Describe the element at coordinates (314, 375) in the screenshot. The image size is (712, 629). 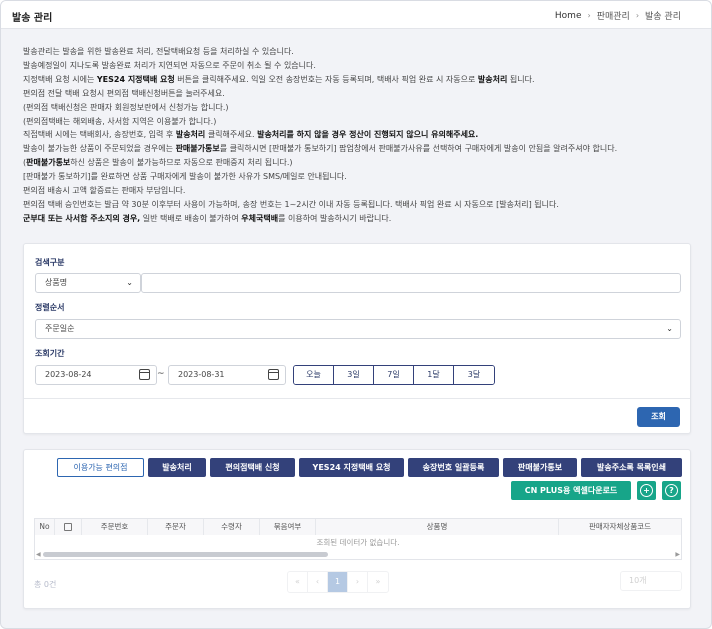
I see `period-today-button: 오늘` at that location.